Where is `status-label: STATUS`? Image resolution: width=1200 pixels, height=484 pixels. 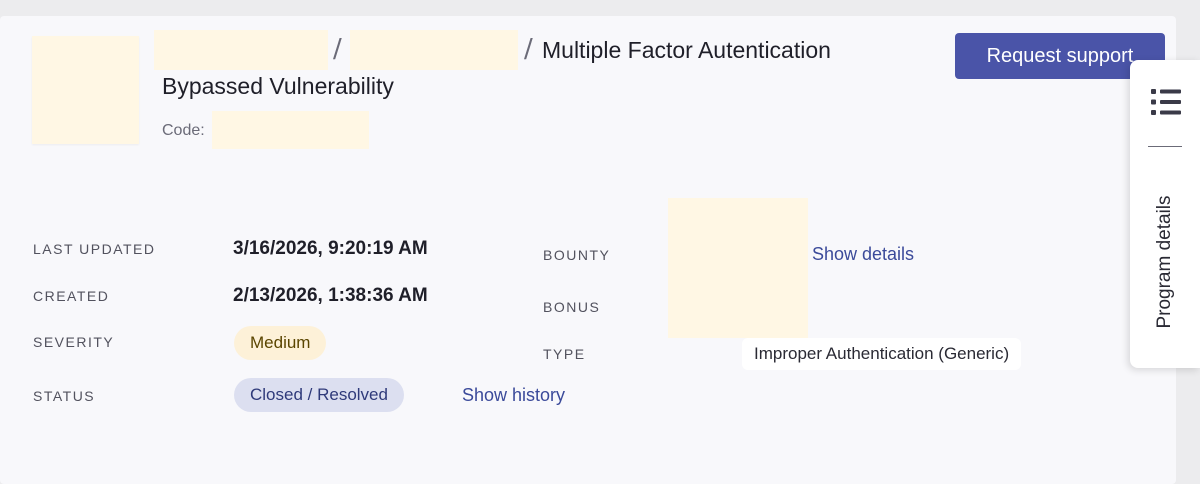 status-label: STATUS is located at coordinates (64, 396).